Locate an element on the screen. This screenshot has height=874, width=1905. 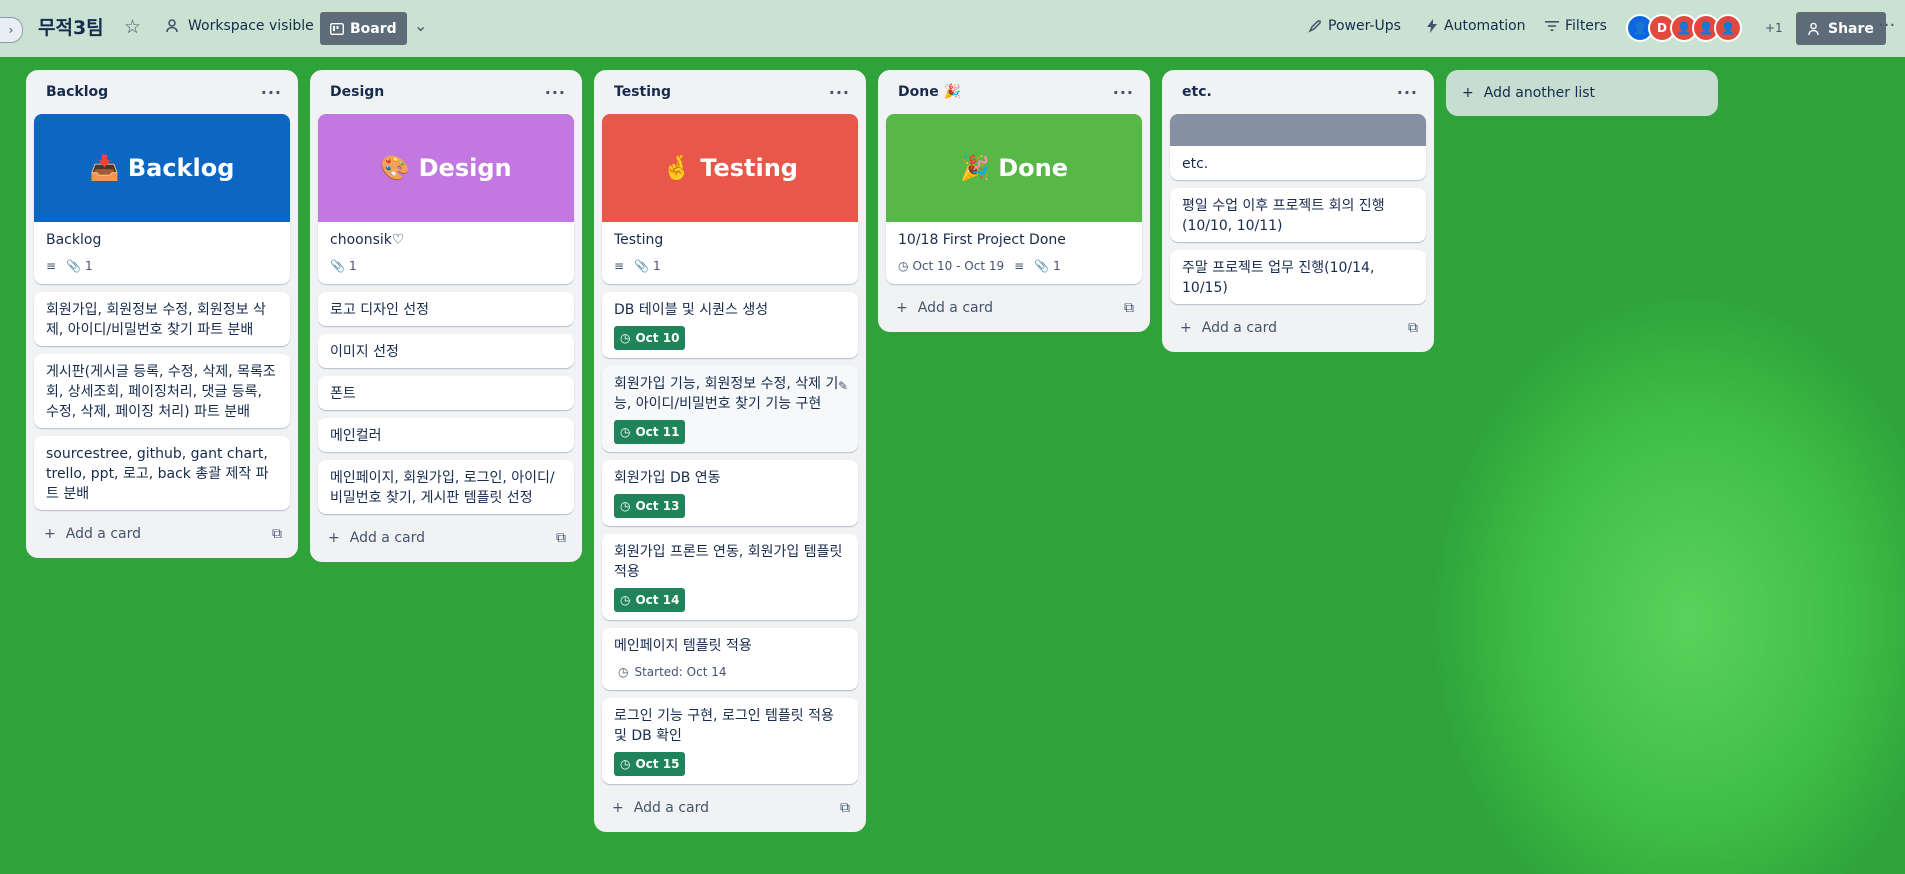
extra-members-count: +1 is located at coordinates (1774, 28).